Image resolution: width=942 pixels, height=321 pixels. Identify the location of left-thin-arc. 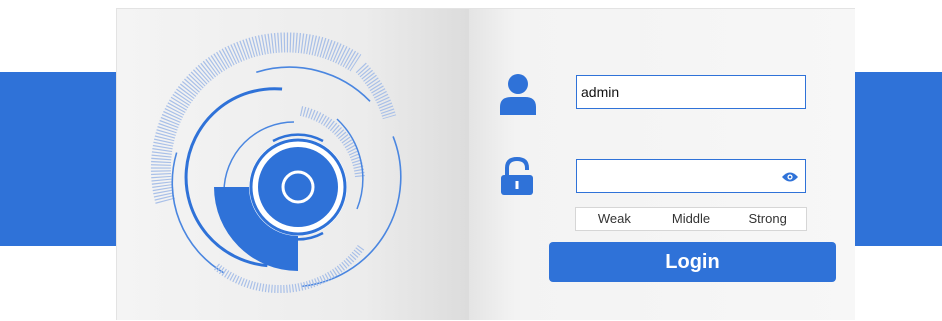
(198, 213).